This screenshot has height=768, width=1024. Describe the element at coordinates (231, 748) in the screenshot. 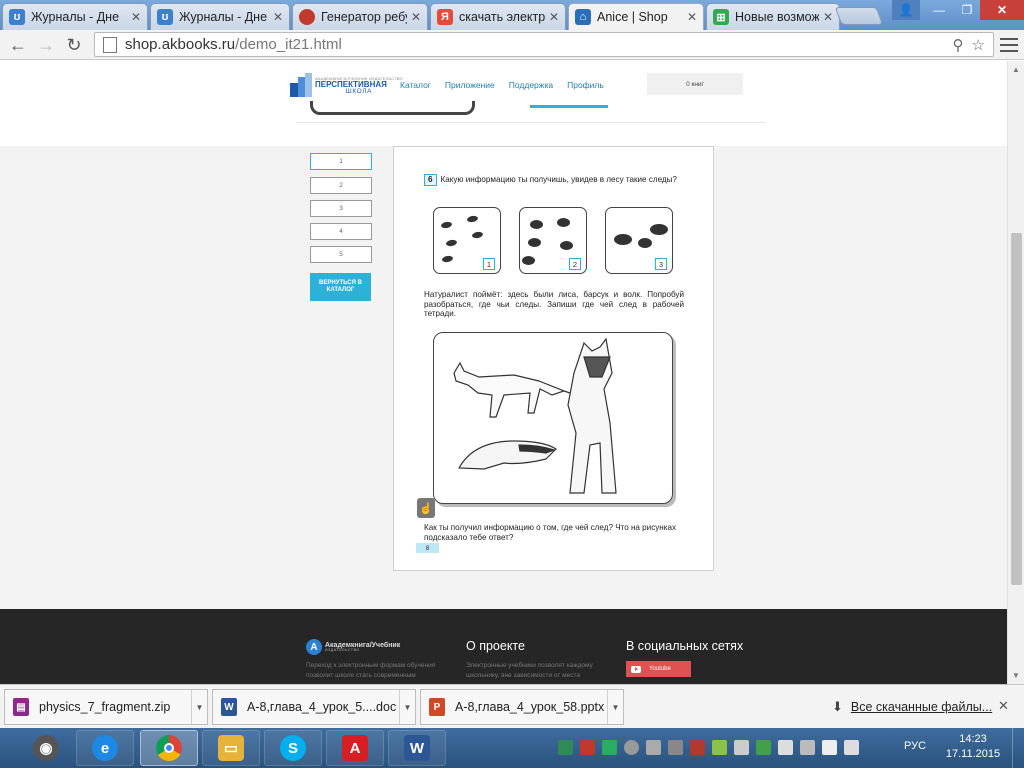

I see `taskbar-file-explorer: ▭` at that location.